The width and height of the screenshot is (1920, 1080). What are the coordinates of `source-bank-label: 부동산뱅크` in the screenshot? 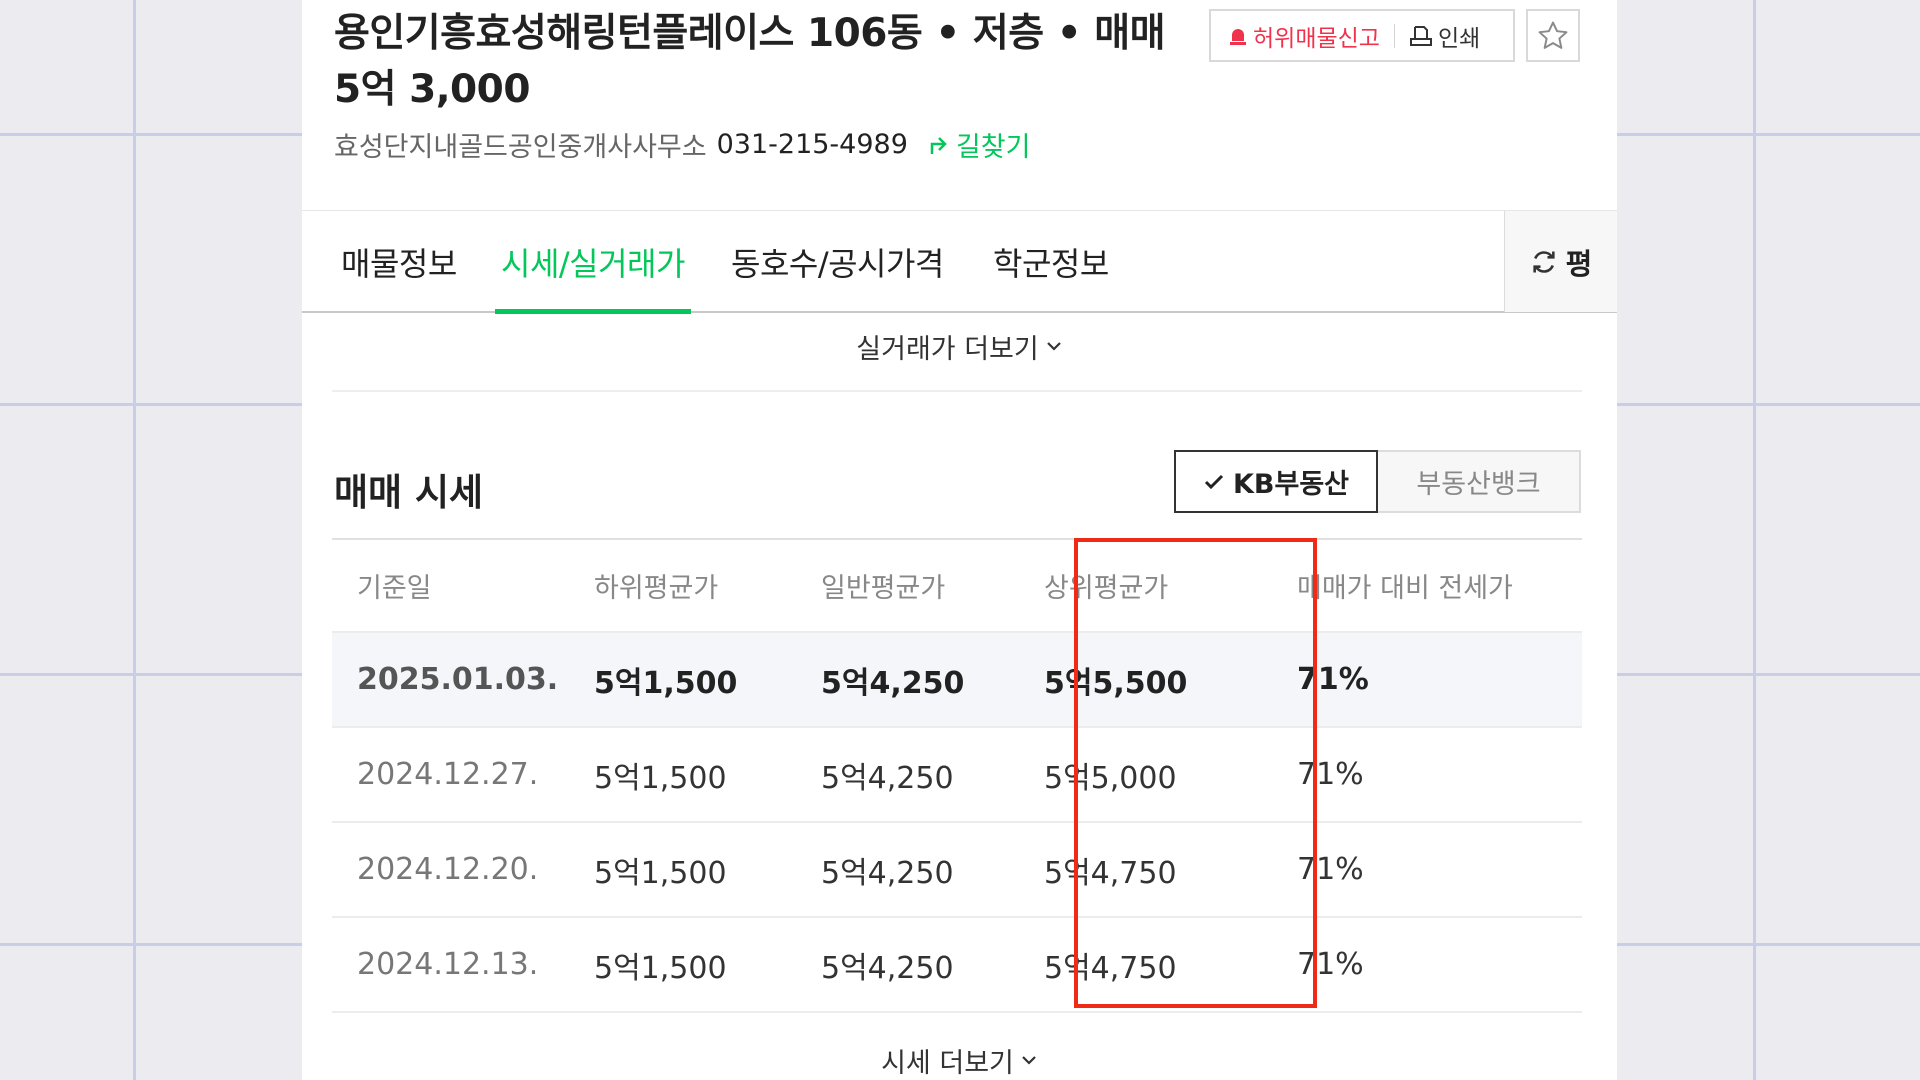 It's located at (1478, 484).